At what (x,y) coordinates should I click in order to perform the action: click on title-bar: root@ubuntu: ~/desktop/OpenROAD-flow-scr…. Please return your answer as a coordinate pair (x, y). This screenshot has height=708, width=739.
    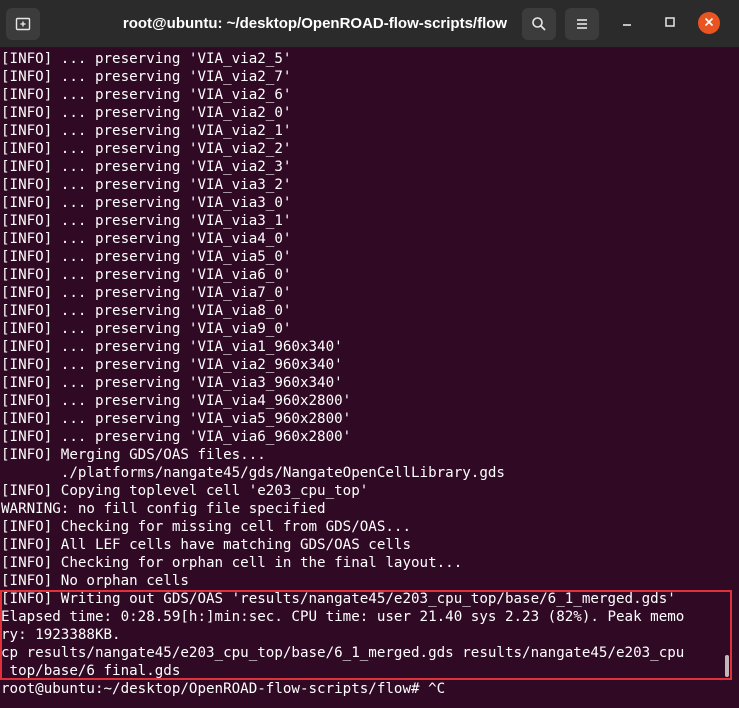
    Looking at the image, I should click on (369, 24).